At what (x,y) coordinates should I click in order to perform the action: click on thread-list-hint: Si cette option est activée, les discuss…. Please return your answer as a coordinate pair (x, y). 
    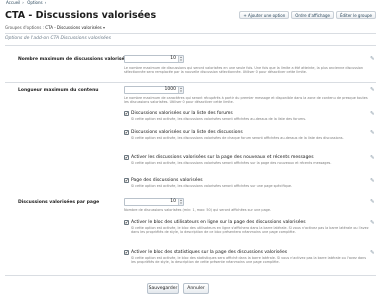
    Looking at the image, I should click on (237, 138).